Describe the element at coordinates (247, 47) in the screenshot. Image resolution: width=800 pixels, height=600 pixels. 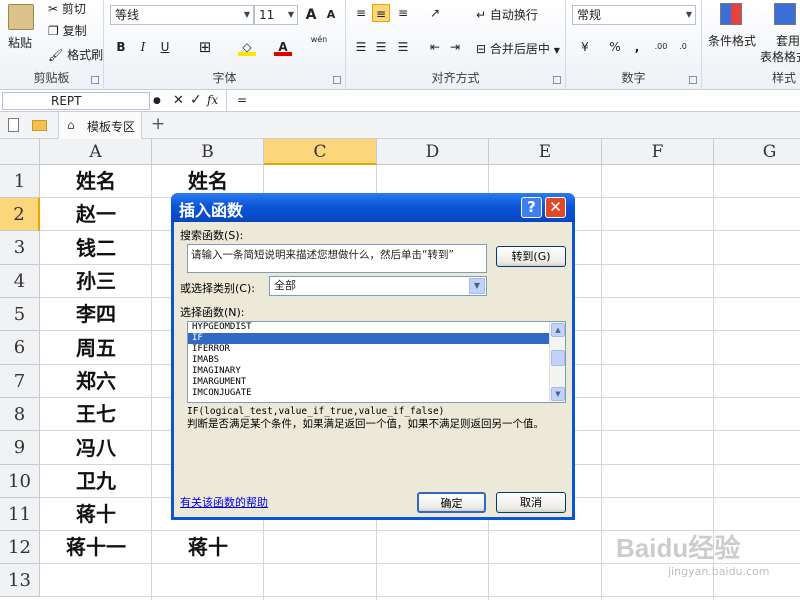
I see `fill-color-icon: ◇` at that location.